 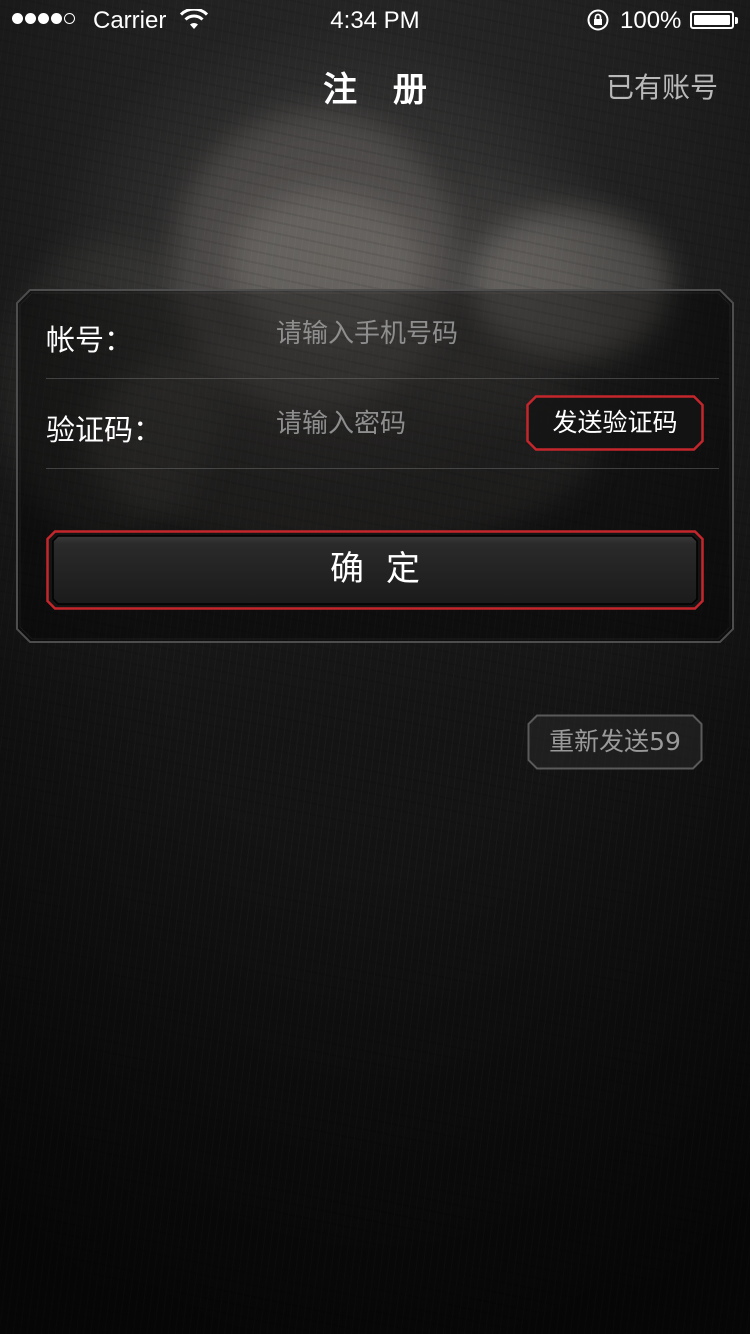 I want to click on resend-label: 重新发送59, so click(x=615, y=741).